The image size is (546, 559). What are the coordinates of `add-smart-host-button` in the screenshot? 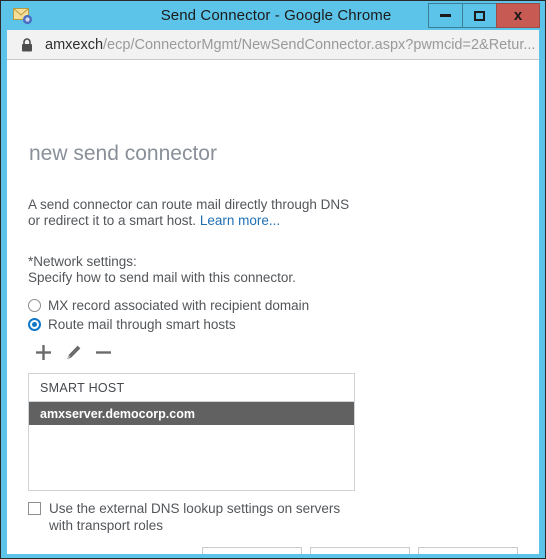 It's located at (43, 355).